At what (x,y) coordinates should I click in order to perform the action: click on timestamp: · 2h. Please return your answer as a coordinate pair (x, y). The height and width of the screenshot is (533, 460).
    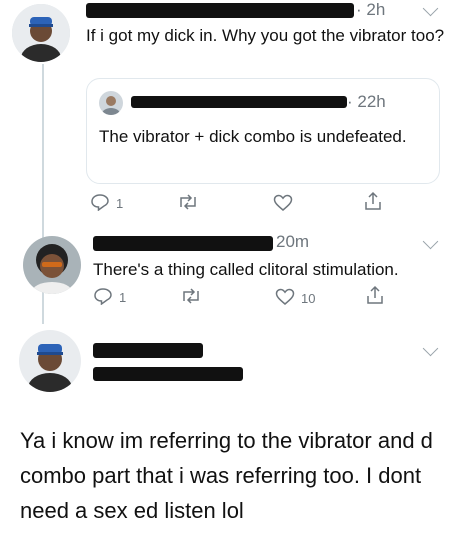
    Looking at the image, I should click on (371, 9).